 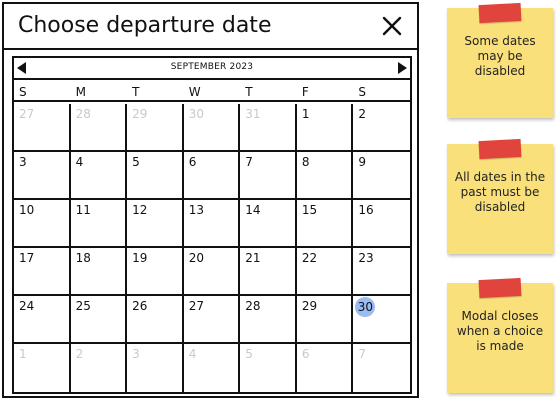 I want to click on day-number: 8, so click(x=305, y=162).